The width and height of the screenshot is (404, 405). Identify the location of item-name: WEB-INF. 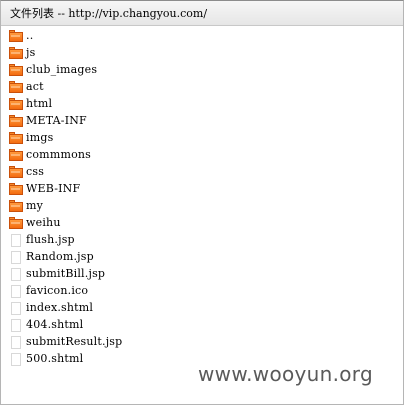
(53, 188).